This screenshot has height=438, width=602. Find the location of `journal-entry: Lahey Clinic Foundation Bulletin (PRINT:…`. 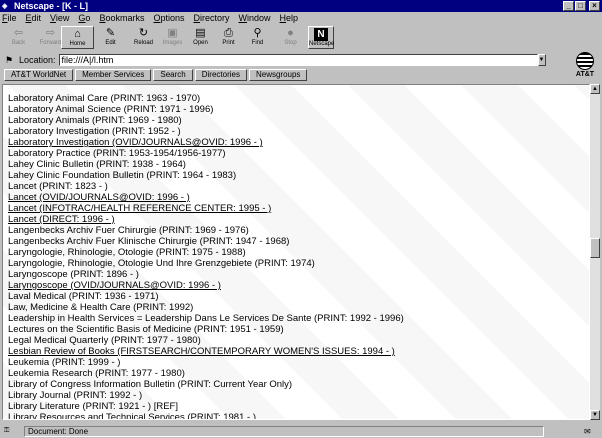

journal-entry: Lahey Clinic Foundation Bulletin (PRINT:… is located at coordinates (122, 175).